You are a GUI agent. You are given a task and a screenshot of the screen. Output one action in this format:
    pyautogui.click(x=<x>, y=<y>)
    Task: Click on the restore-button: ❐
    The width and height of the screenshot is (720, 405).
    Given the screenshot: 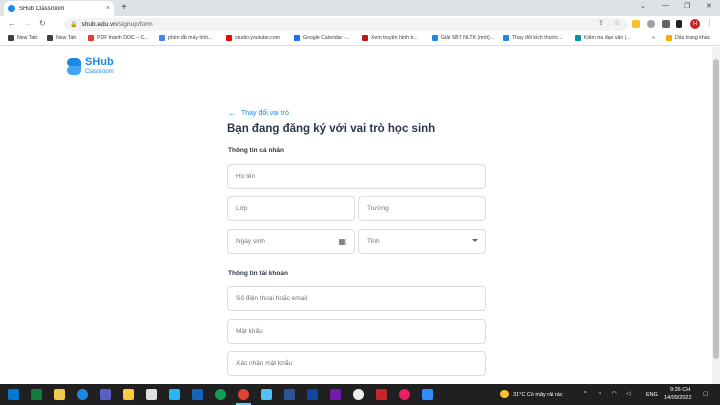 What is the action you would take?
    pyautogui.click(x=687, y=6)
    